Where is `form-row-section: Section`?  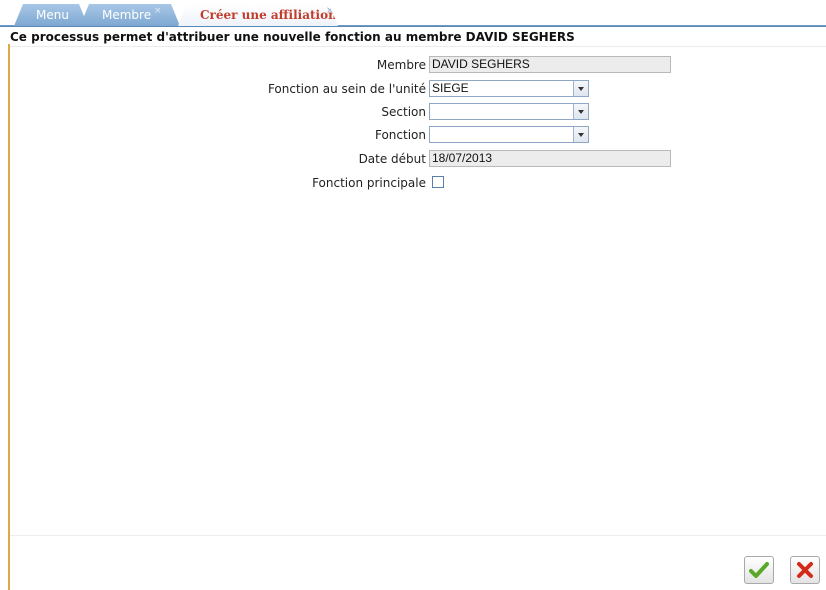
form-row-section: Section is located at coordinates (413, 112).